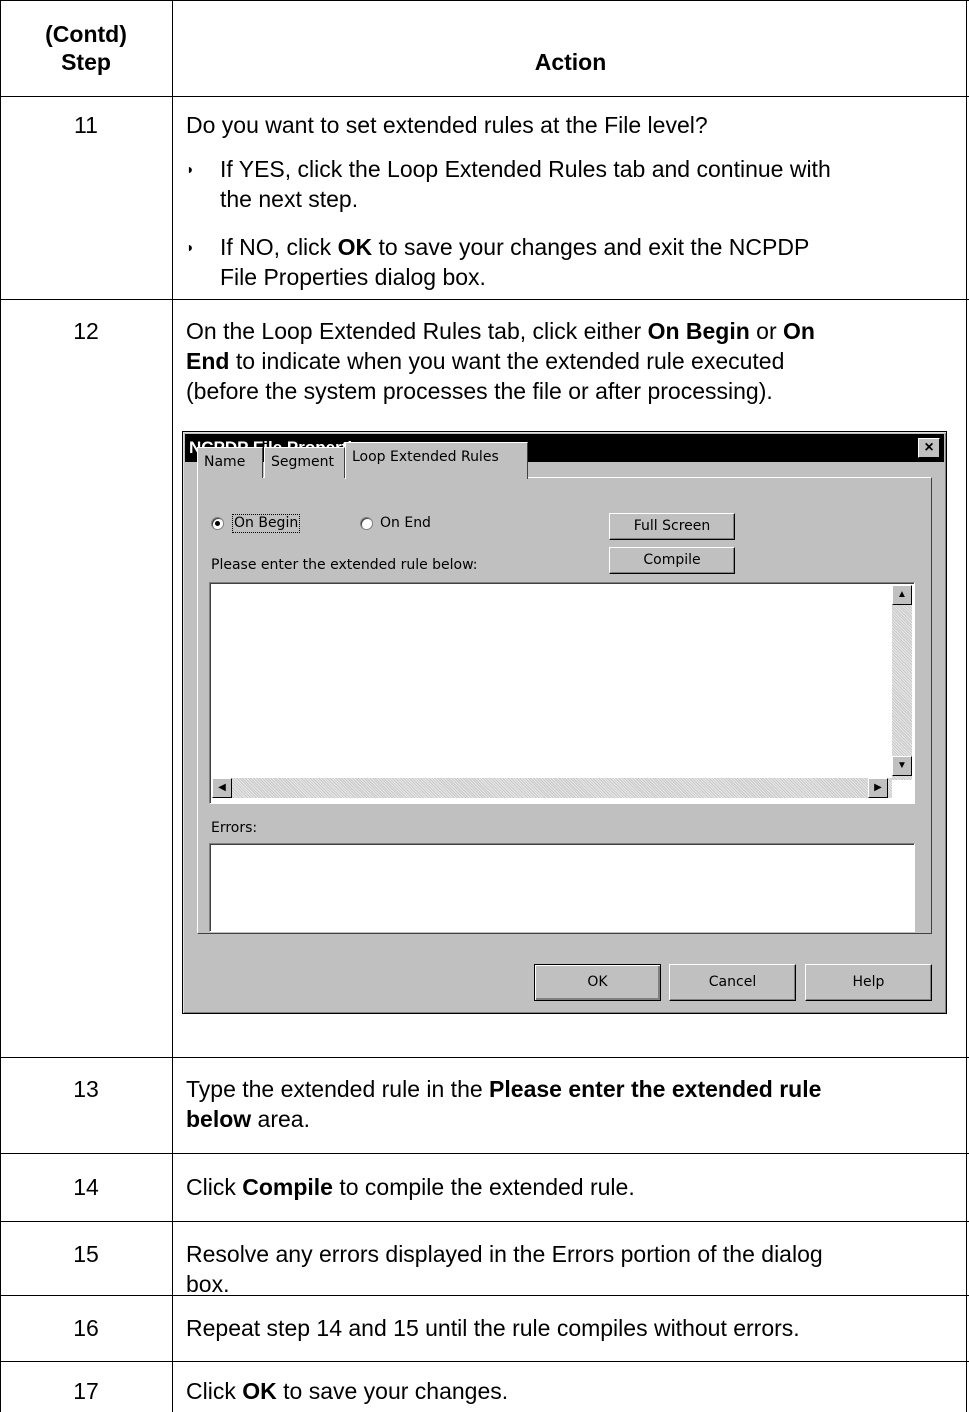 The width and height of the screenshot is (969, 1412). Describe the element at coordinates (287, 1187) in the screenshot. I see `bold-text: Compile` at that location.